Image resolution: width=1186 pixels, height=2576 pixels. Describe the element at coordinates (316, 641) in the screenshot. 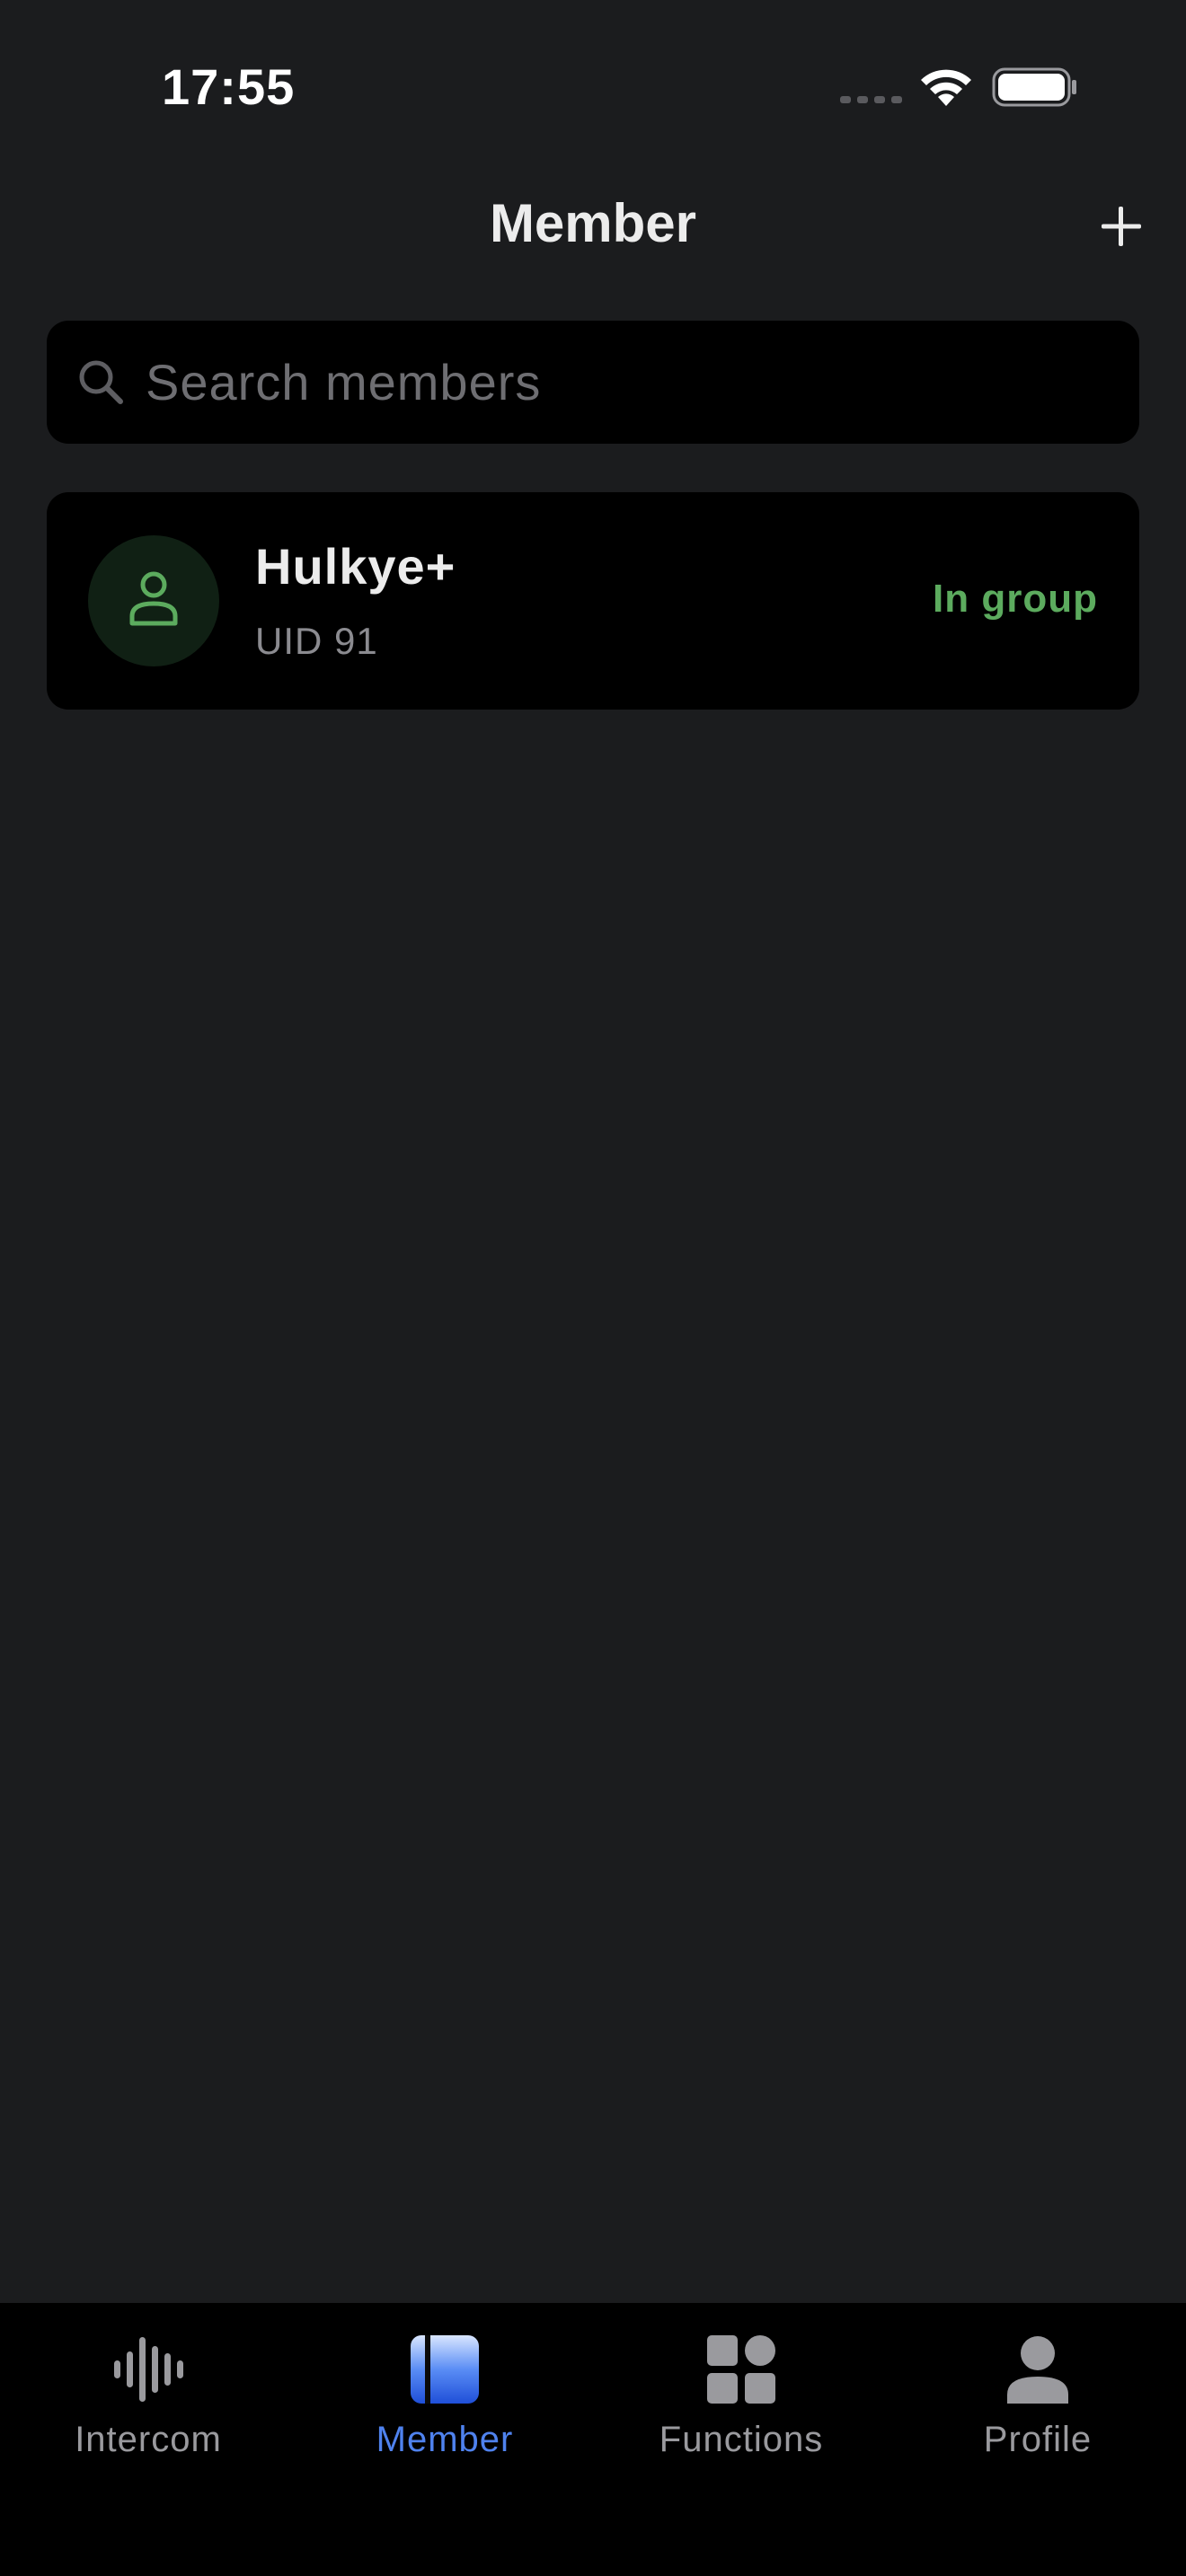

I see `member-uid: UID 91` at that location.